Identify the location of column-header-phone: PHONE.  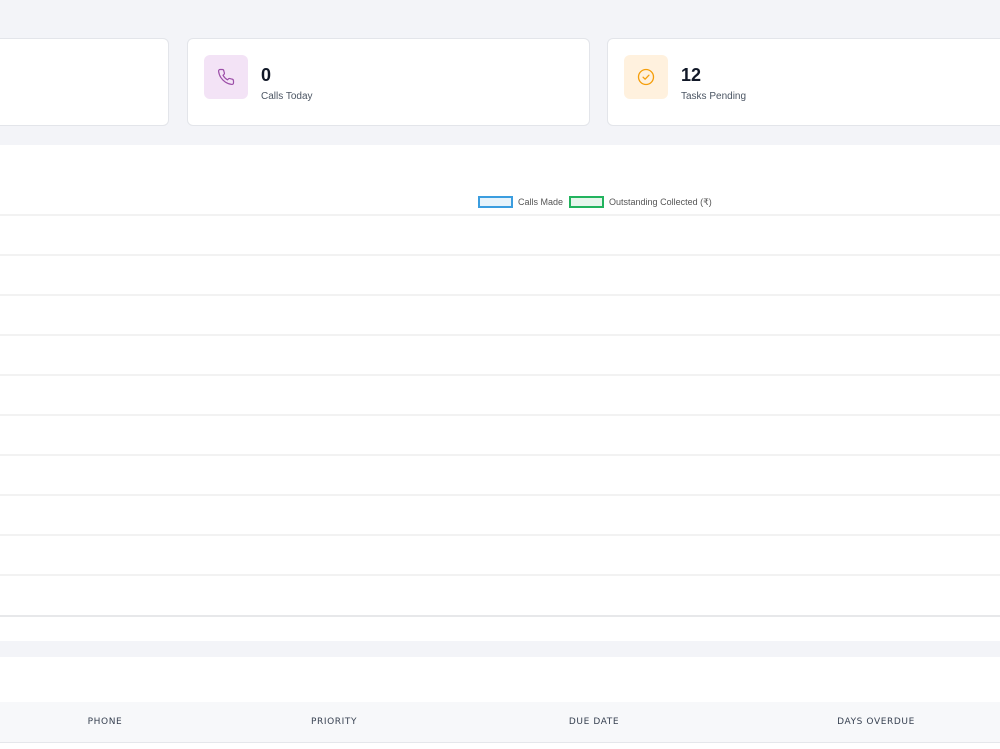
(105, 722).